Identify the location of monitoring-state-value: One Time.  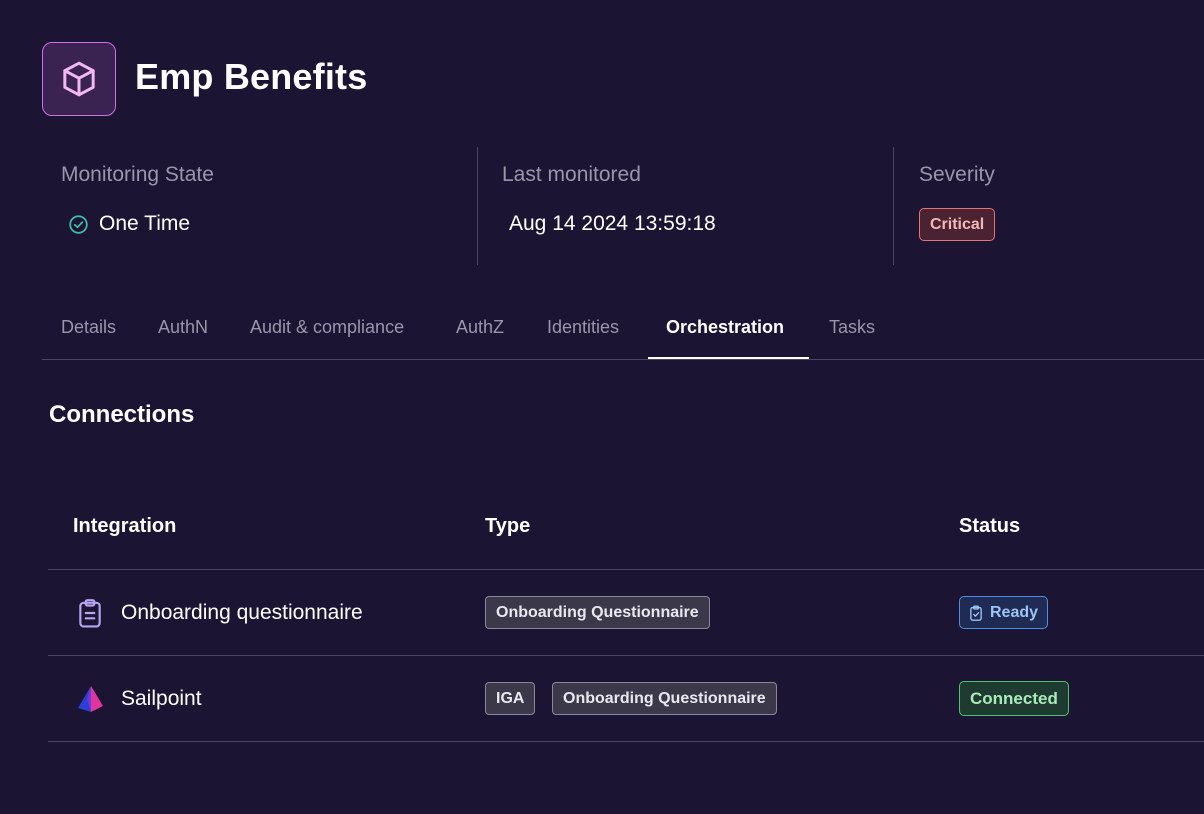
(129, 224).